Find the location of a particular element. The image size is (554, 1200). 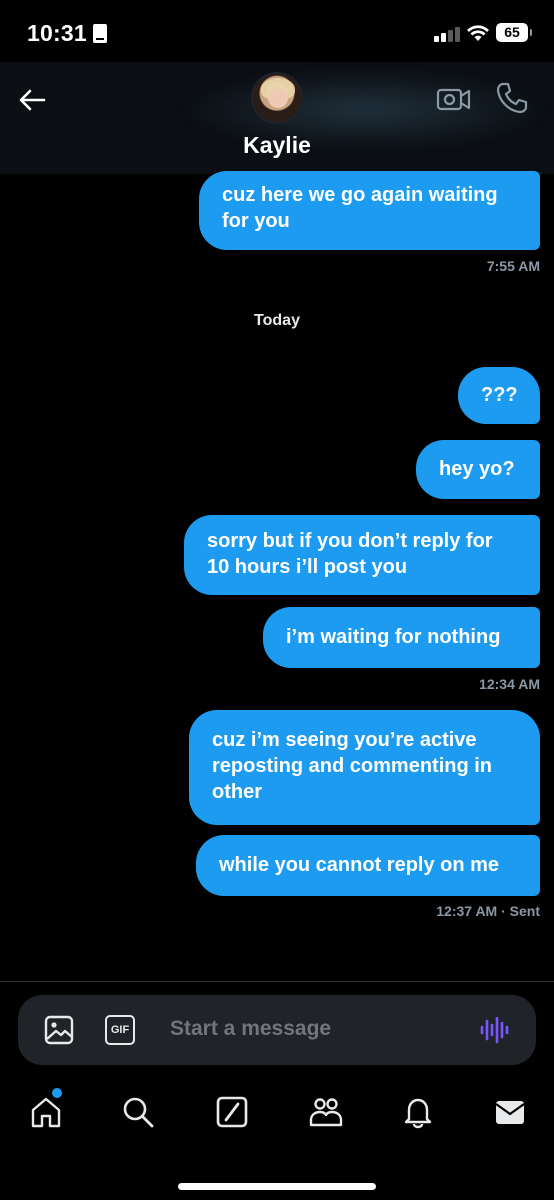

arrow-left-icon is located at coordinates (32, 100).